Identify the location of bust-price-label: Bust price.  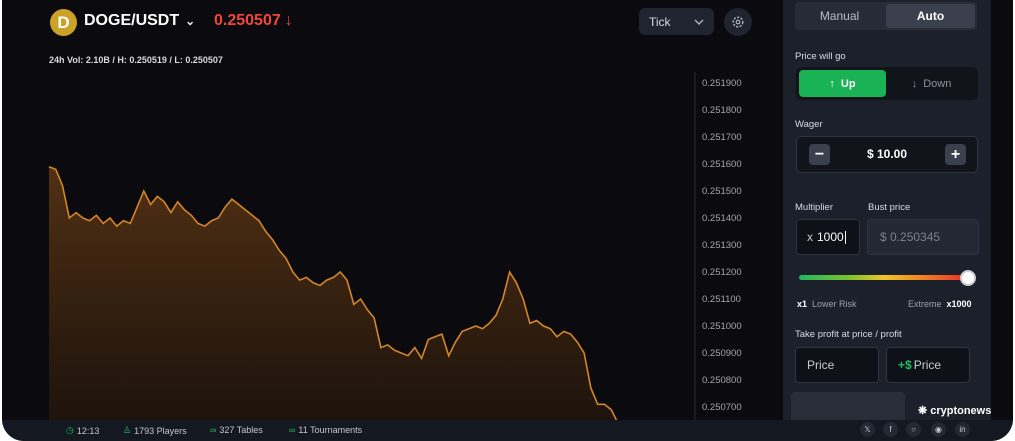
(889, 207).